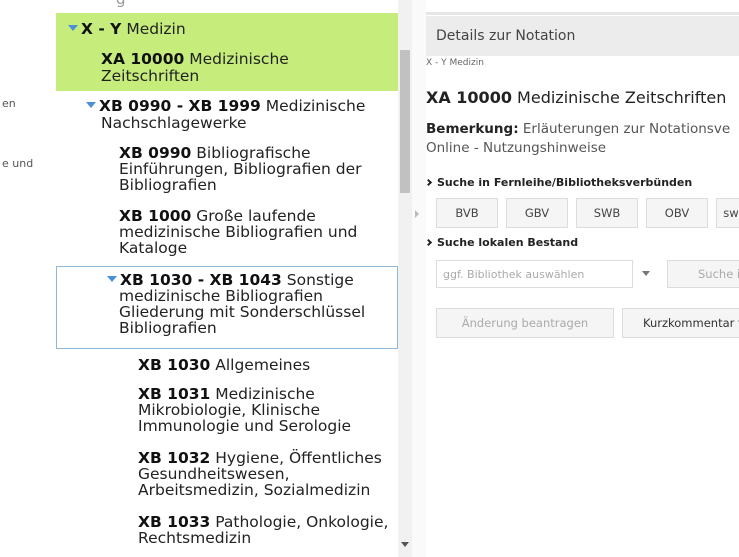 This screenshot has width=739, height=557. Describe the element at coordinates (18, 163) in the screenshot. I see `left-fragment-text: e und` at that location.